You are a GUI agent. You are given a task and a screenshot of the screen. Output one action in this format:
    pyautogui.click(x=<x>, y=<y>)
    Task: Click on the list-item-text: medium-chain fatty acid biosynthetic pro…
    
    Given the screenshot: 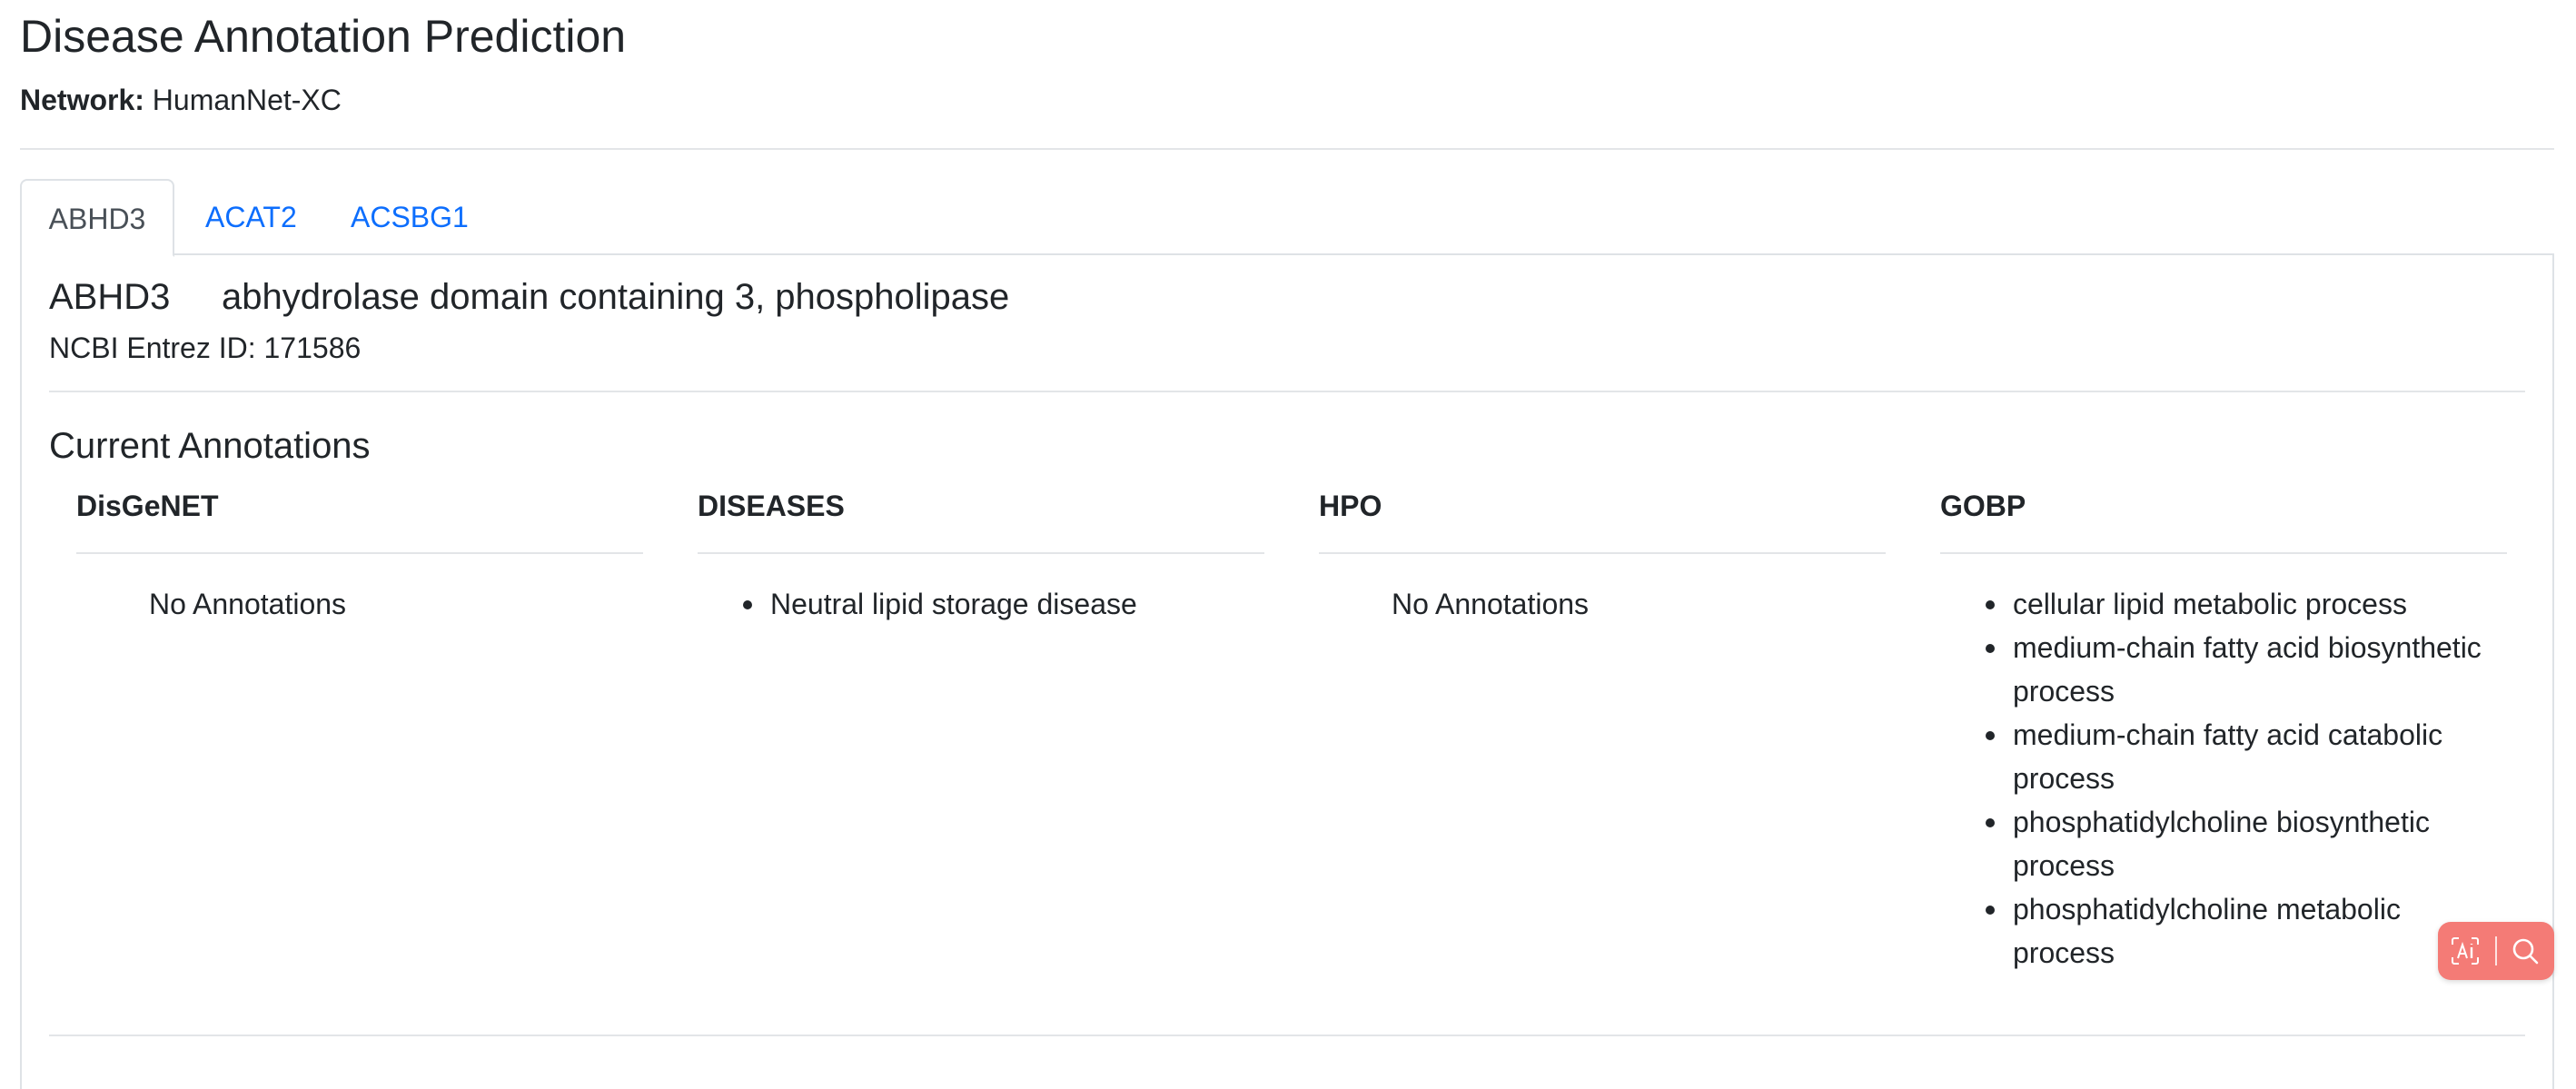 What is the action you would take?
    pyautogui.click(x=2247, y=669)
    